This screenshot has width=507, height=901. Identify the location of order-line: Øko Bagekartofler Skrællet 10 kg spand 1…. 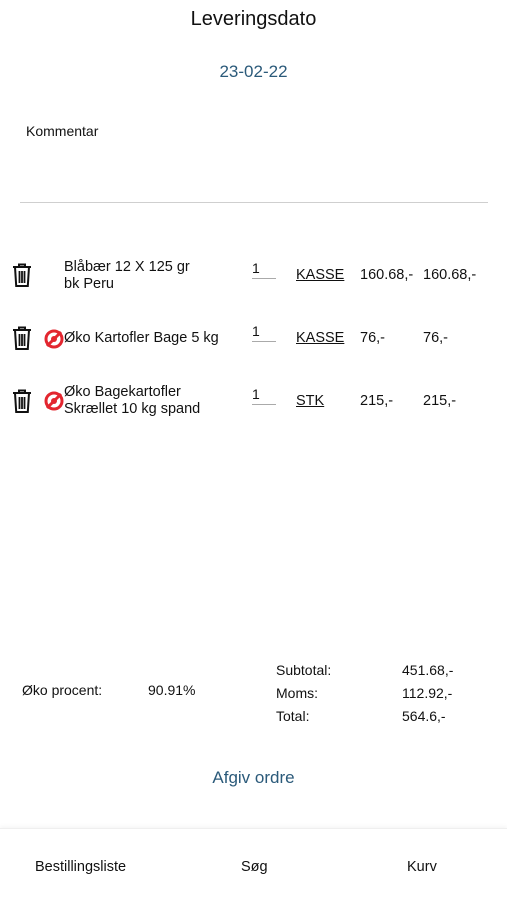
(253, 405).